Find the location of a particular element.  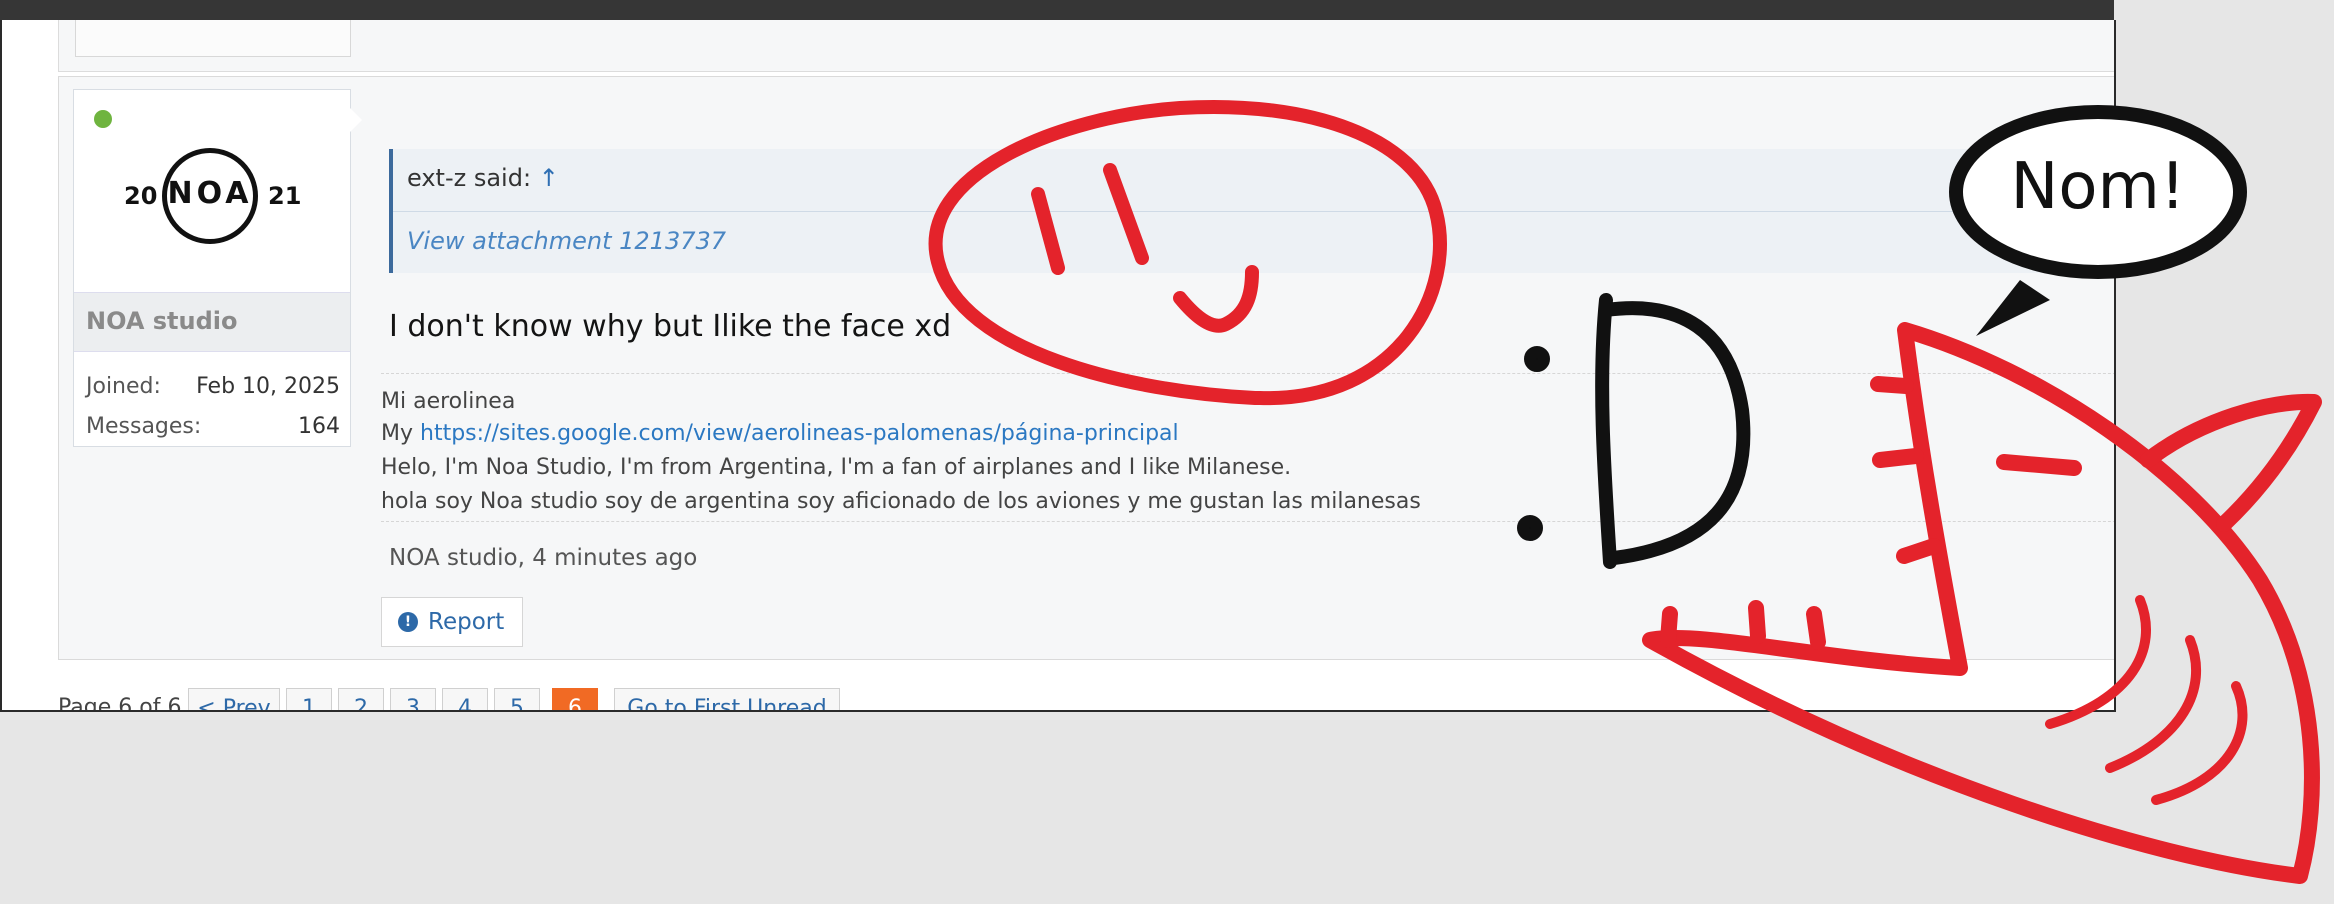

previous-post-user-card is located at coordinates (213, 38).